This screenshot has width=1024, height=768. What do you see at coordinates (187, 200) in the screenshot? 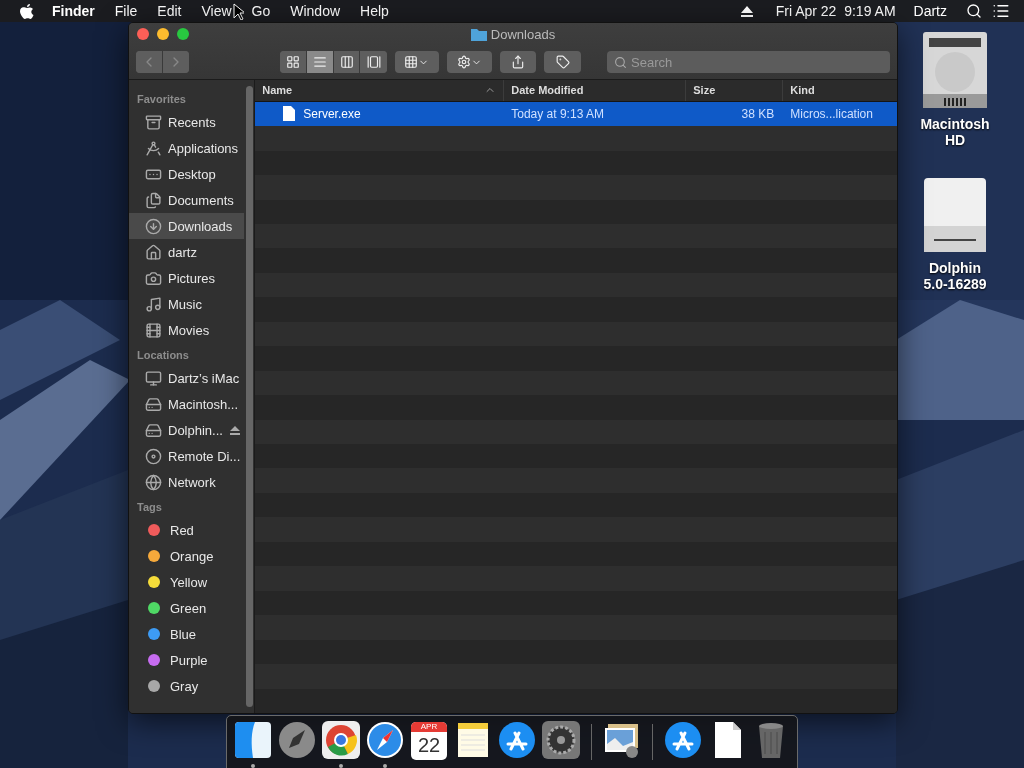
I see `sidebar-item: Documents` at bounding box center [187, 200].